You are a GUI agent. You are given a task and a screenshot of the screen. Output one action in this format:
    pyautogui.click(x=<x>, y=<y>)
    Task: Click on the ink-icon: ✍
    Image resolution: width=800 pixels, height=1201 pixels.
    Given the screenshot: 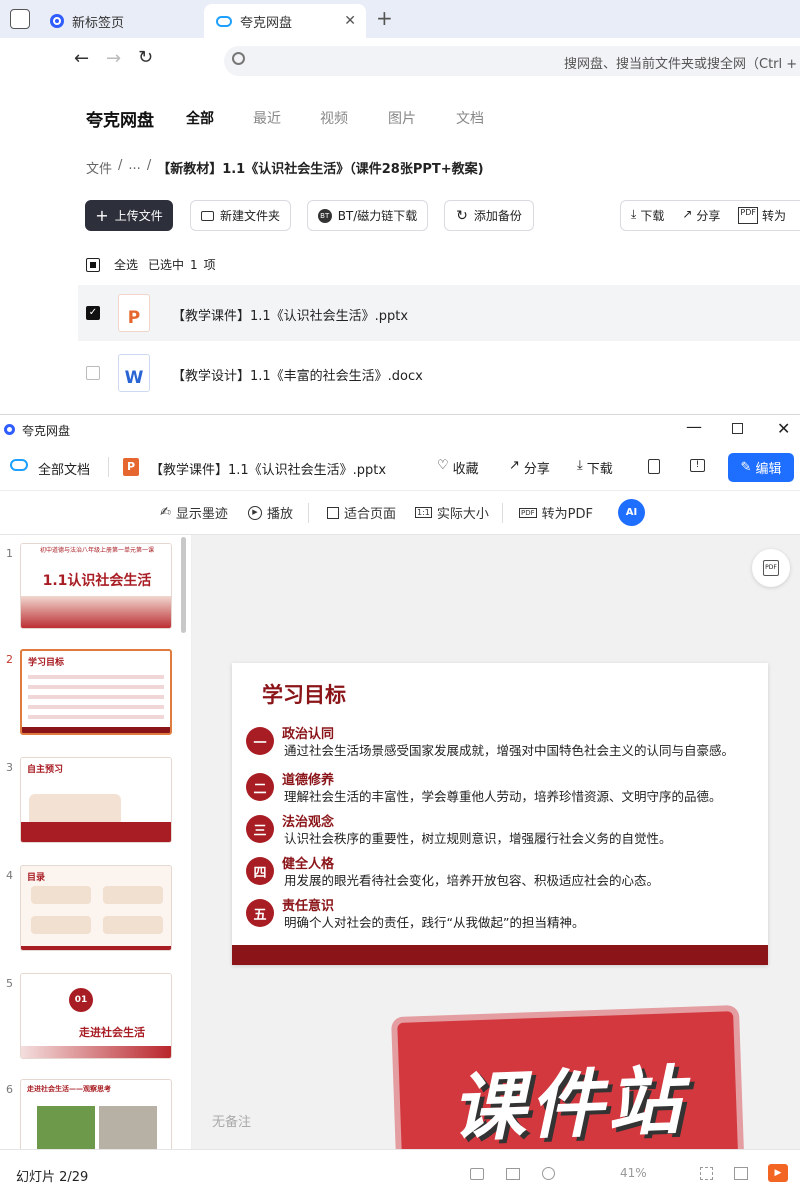 What is the action you would take?
    pyautogui.click(x=165, y=512)
    